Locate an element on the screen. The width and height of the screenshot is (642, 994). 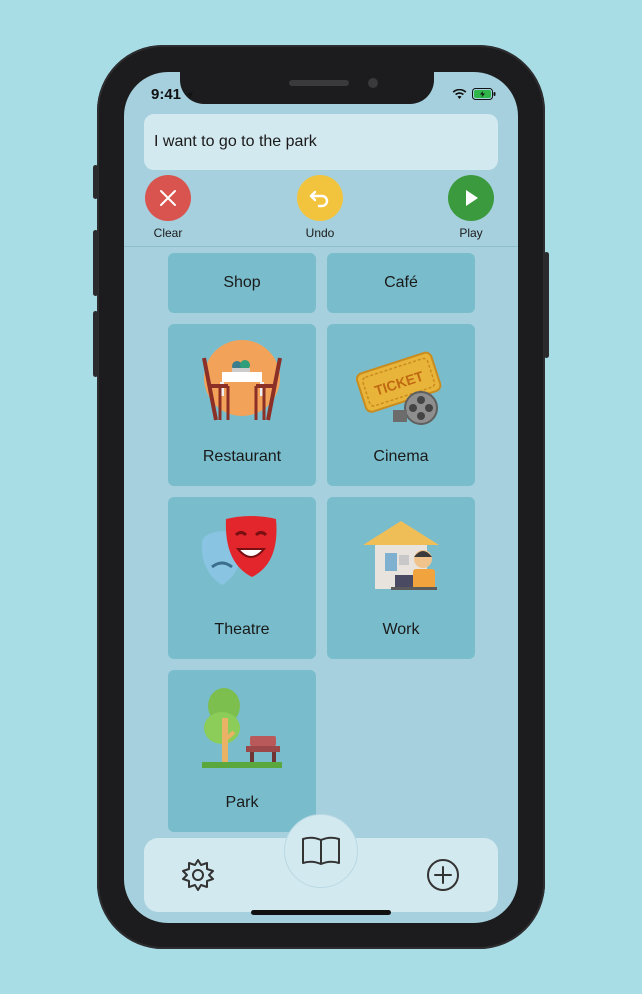
notch is located at coordinates (307, 88).